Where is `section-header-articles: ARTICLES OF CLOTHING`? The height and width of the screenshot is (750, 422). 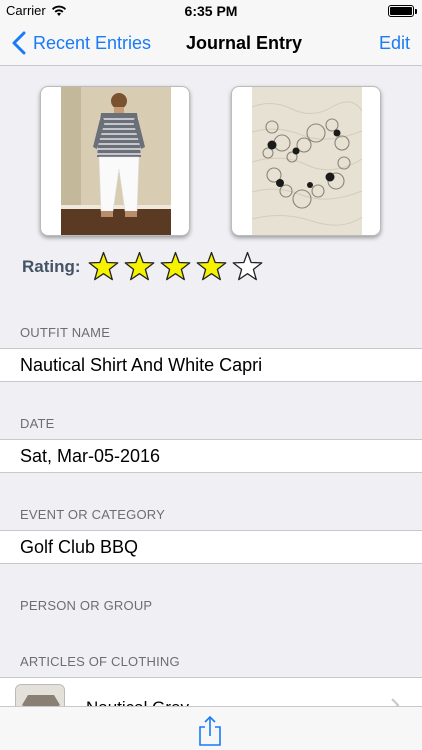 section-header-articles: ARTICLES OF CLOTHING is located at coordinates (100, 661).